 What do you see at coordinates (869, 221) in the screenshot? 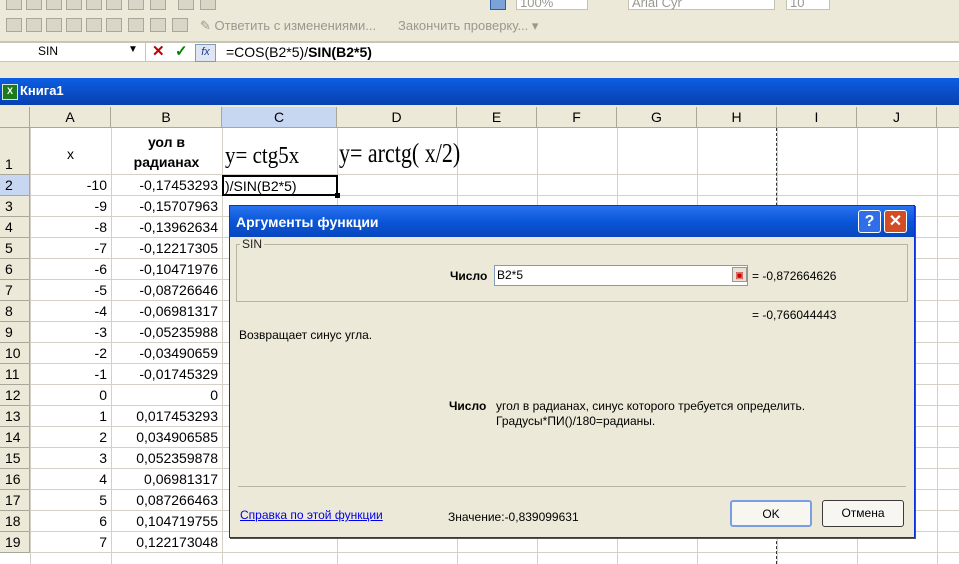
I see `help-icon: ?` at bounding box center [869, 221].